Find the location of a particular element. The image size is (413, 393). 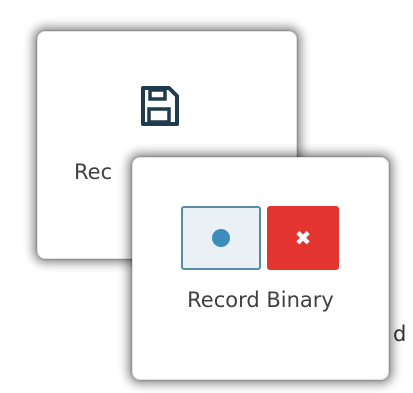

close-icon: ✖ is located at coordinates (303, 238).